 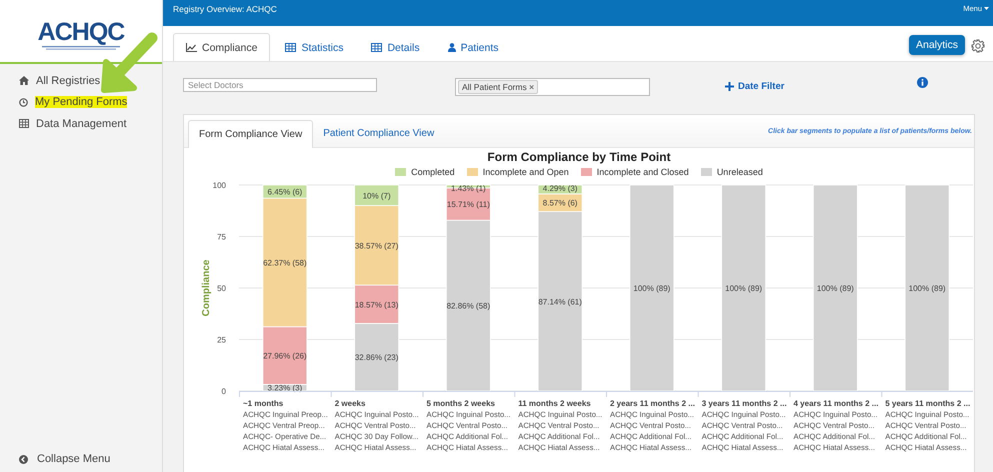 What do you see at coordinates (936, 45) in the screenshot?
I see `analytics-button: Analytics` at bounding box center [936, 45].